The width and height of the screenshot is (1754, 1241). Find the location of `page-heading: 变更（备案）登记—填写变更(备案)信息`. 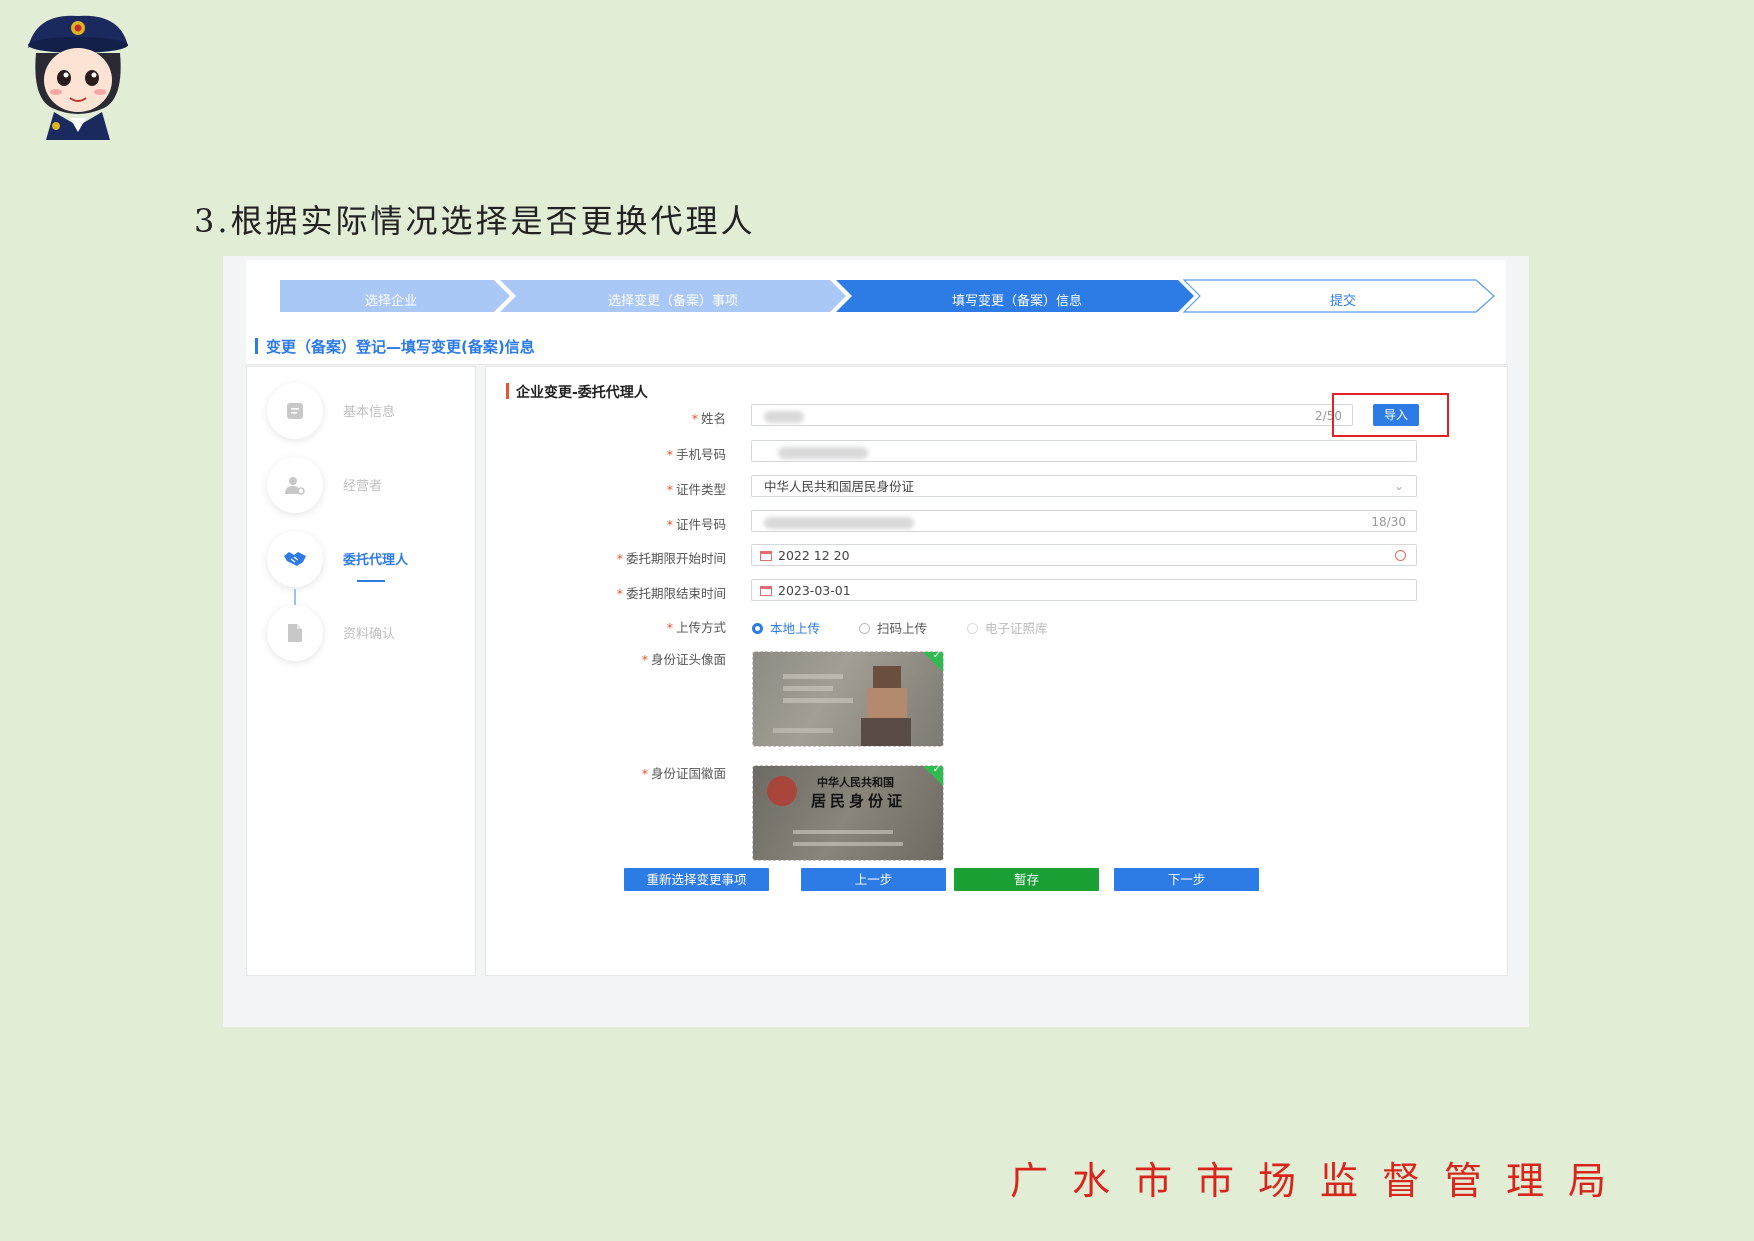

page-heading: 变更（备案）登记—填写变更(备案)信息 is located at coordinates (876, 345).